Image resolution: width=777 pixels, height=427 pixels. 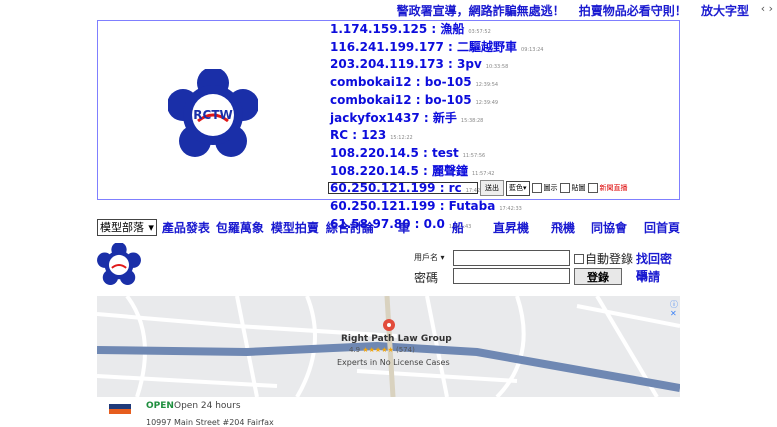 What do you see at coordinates (120, 409) in the screenshot?
I see `business-logo` at bounding box center [120, 409].